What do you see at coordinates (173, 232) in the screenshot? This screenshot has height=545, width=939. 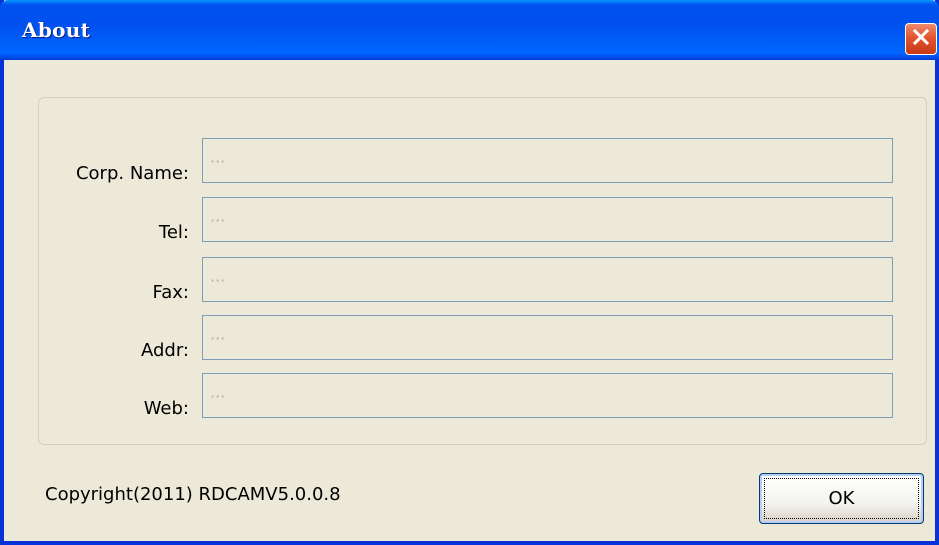 I see `tel-label: Tel:` at bounding box center [173, 232].